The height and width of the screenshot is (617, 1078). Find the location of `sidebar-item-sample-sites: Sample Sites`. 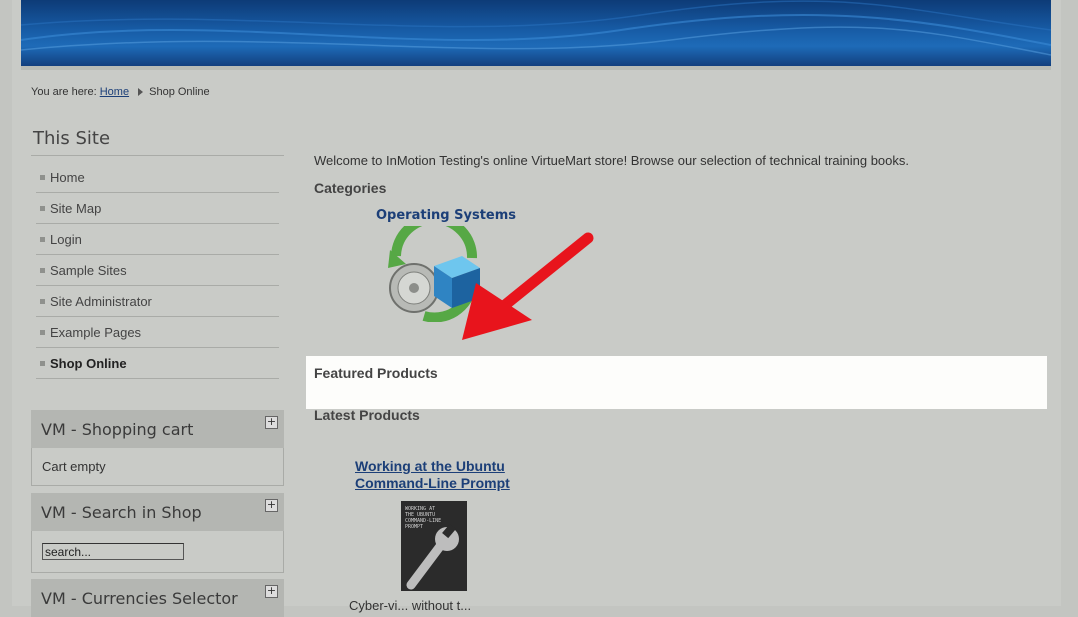

sidebar-item-sample-sites: Sample Sites is located at coordinates (157, 270).